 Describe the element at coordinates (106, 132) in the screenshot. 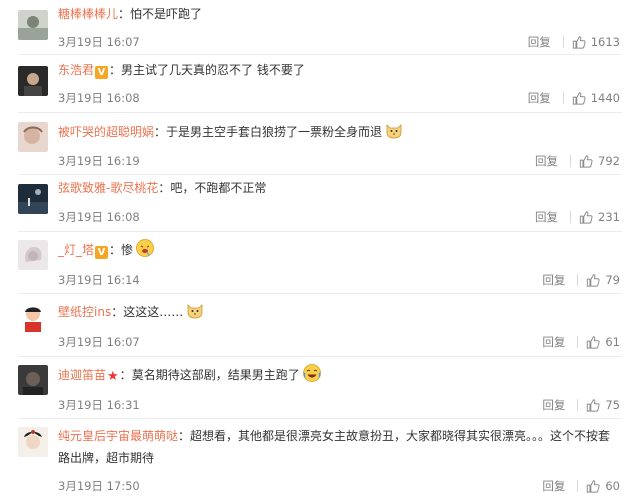

I see `username-link: 被吓哭的超聪明娲` at that location.